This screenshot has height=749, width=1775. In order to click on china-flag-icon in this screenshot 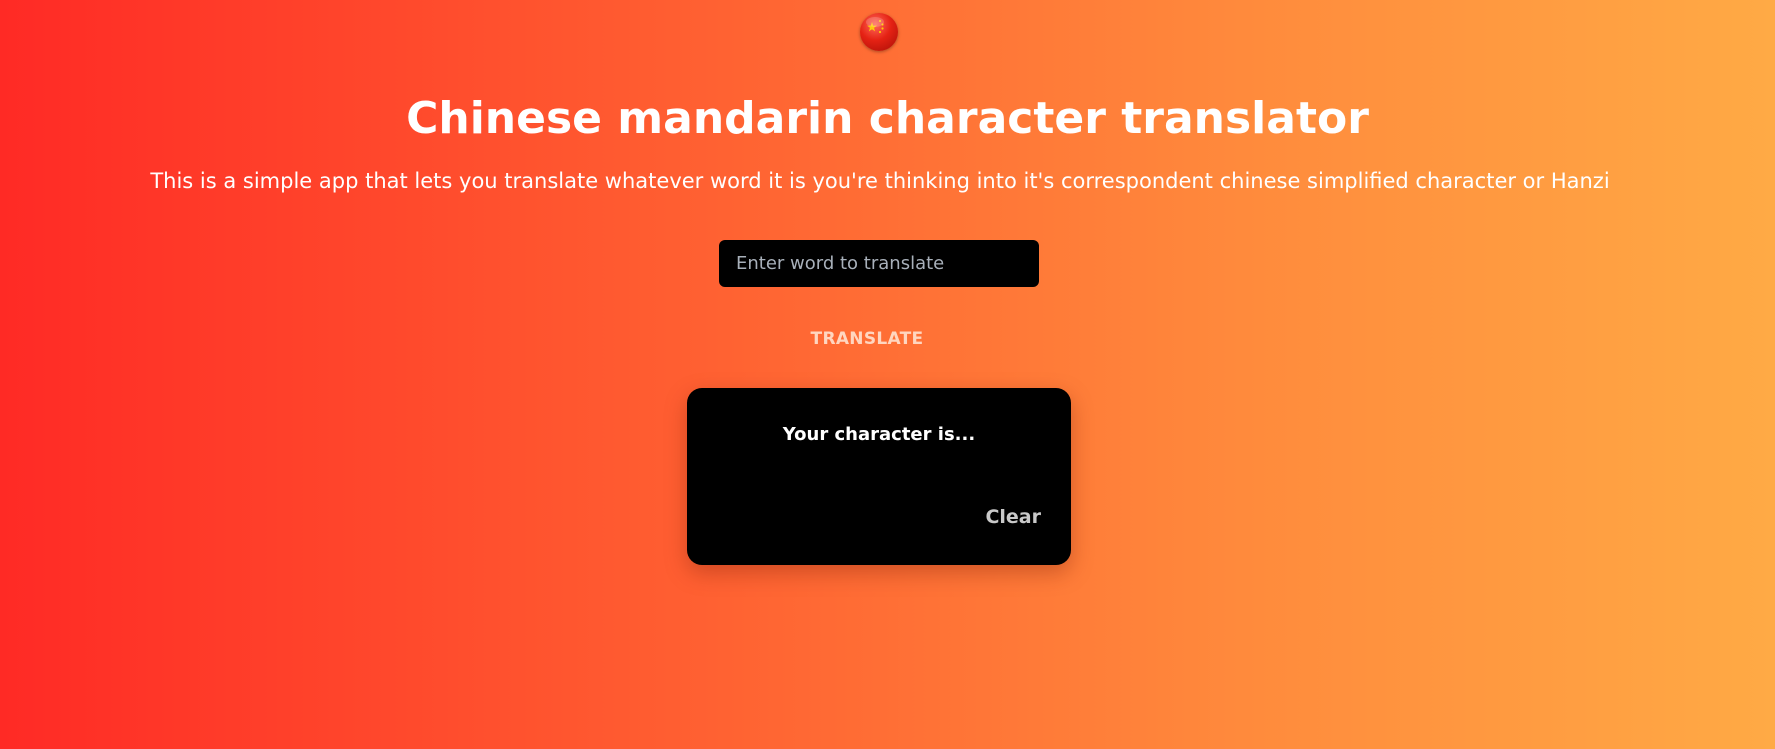, I will do `click(879, 32)`.